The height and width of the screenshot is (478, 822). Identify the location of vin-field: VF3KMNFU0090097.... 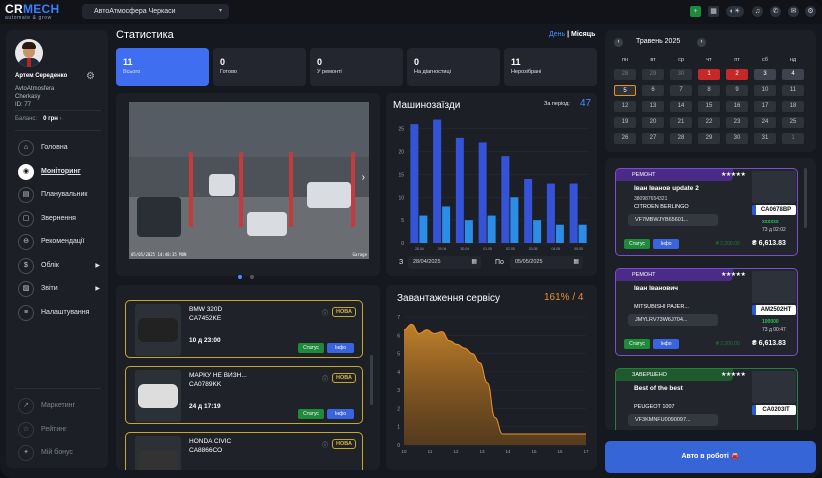
(673, 420).